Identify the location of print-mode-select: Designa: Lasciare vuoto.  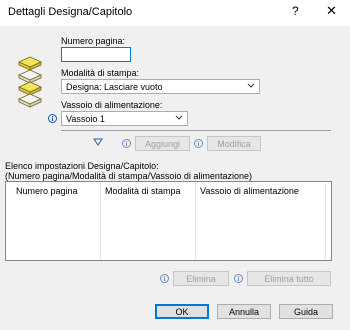
(160, 86).